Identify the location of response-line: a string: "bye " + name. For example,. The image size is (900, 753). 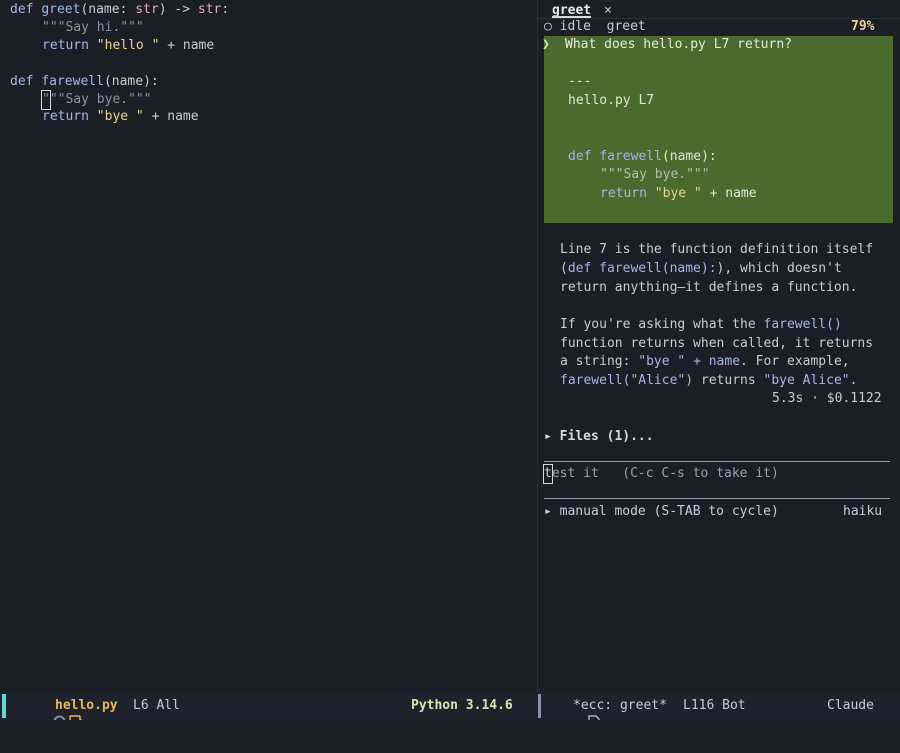
(705, 362).